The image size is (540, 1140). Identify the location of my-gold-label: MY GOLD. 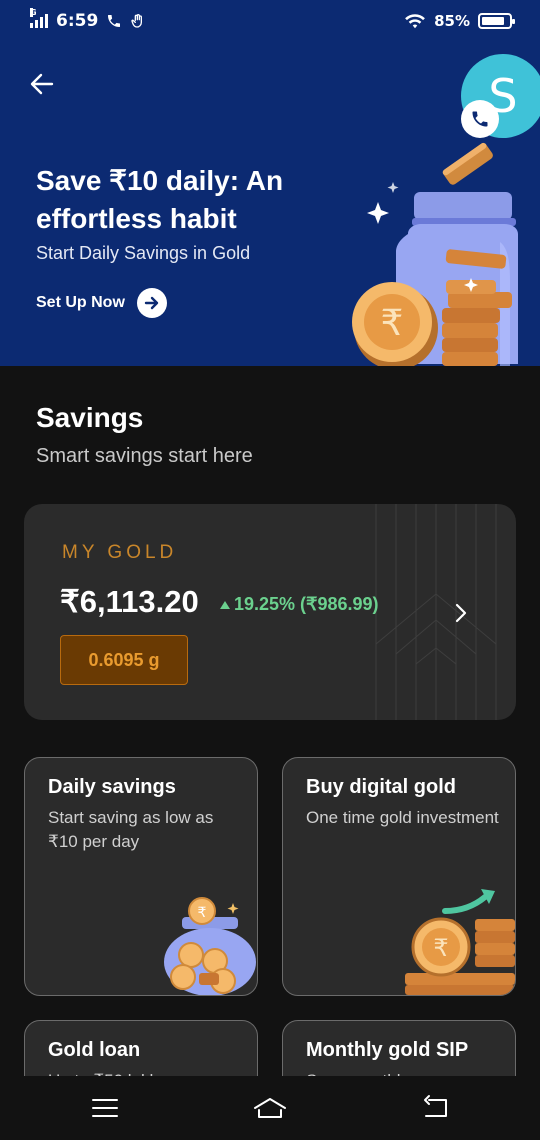
(120, 552).